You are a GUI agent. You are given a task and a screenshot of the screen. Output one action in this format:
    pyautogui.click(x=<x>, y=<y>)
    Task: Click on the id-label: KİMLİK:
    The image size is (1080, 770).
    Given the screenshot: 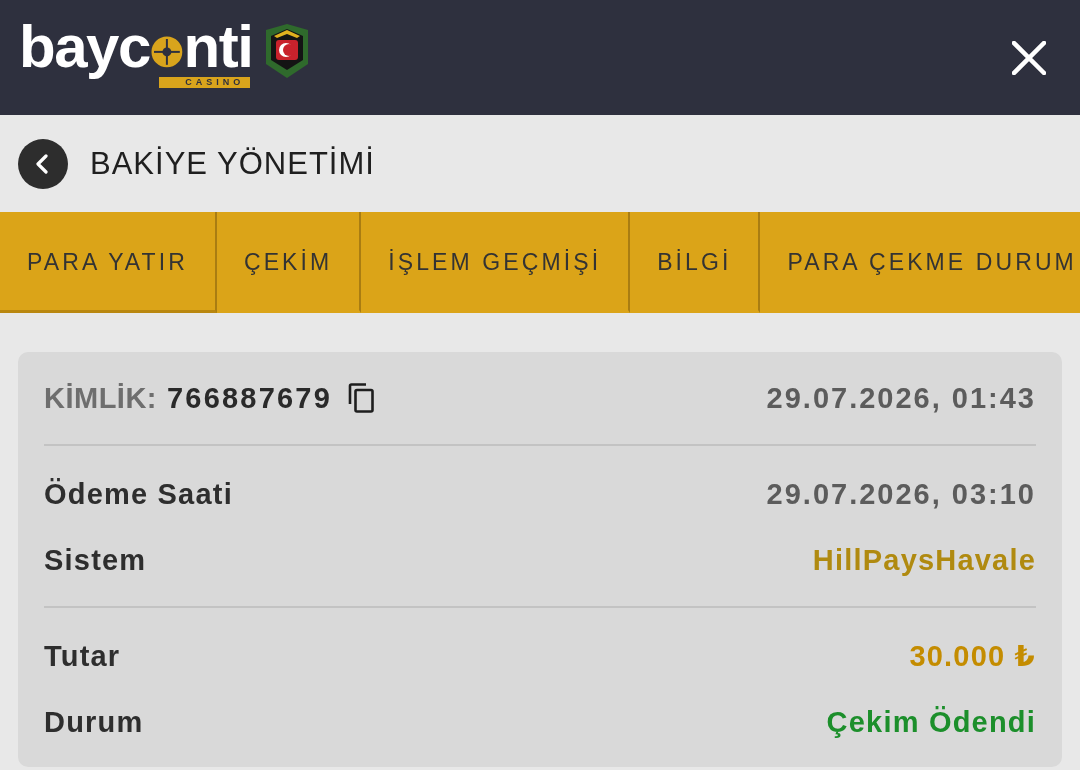 What is the action you would take?
    pyautogui.click(x=101, y=398)
    